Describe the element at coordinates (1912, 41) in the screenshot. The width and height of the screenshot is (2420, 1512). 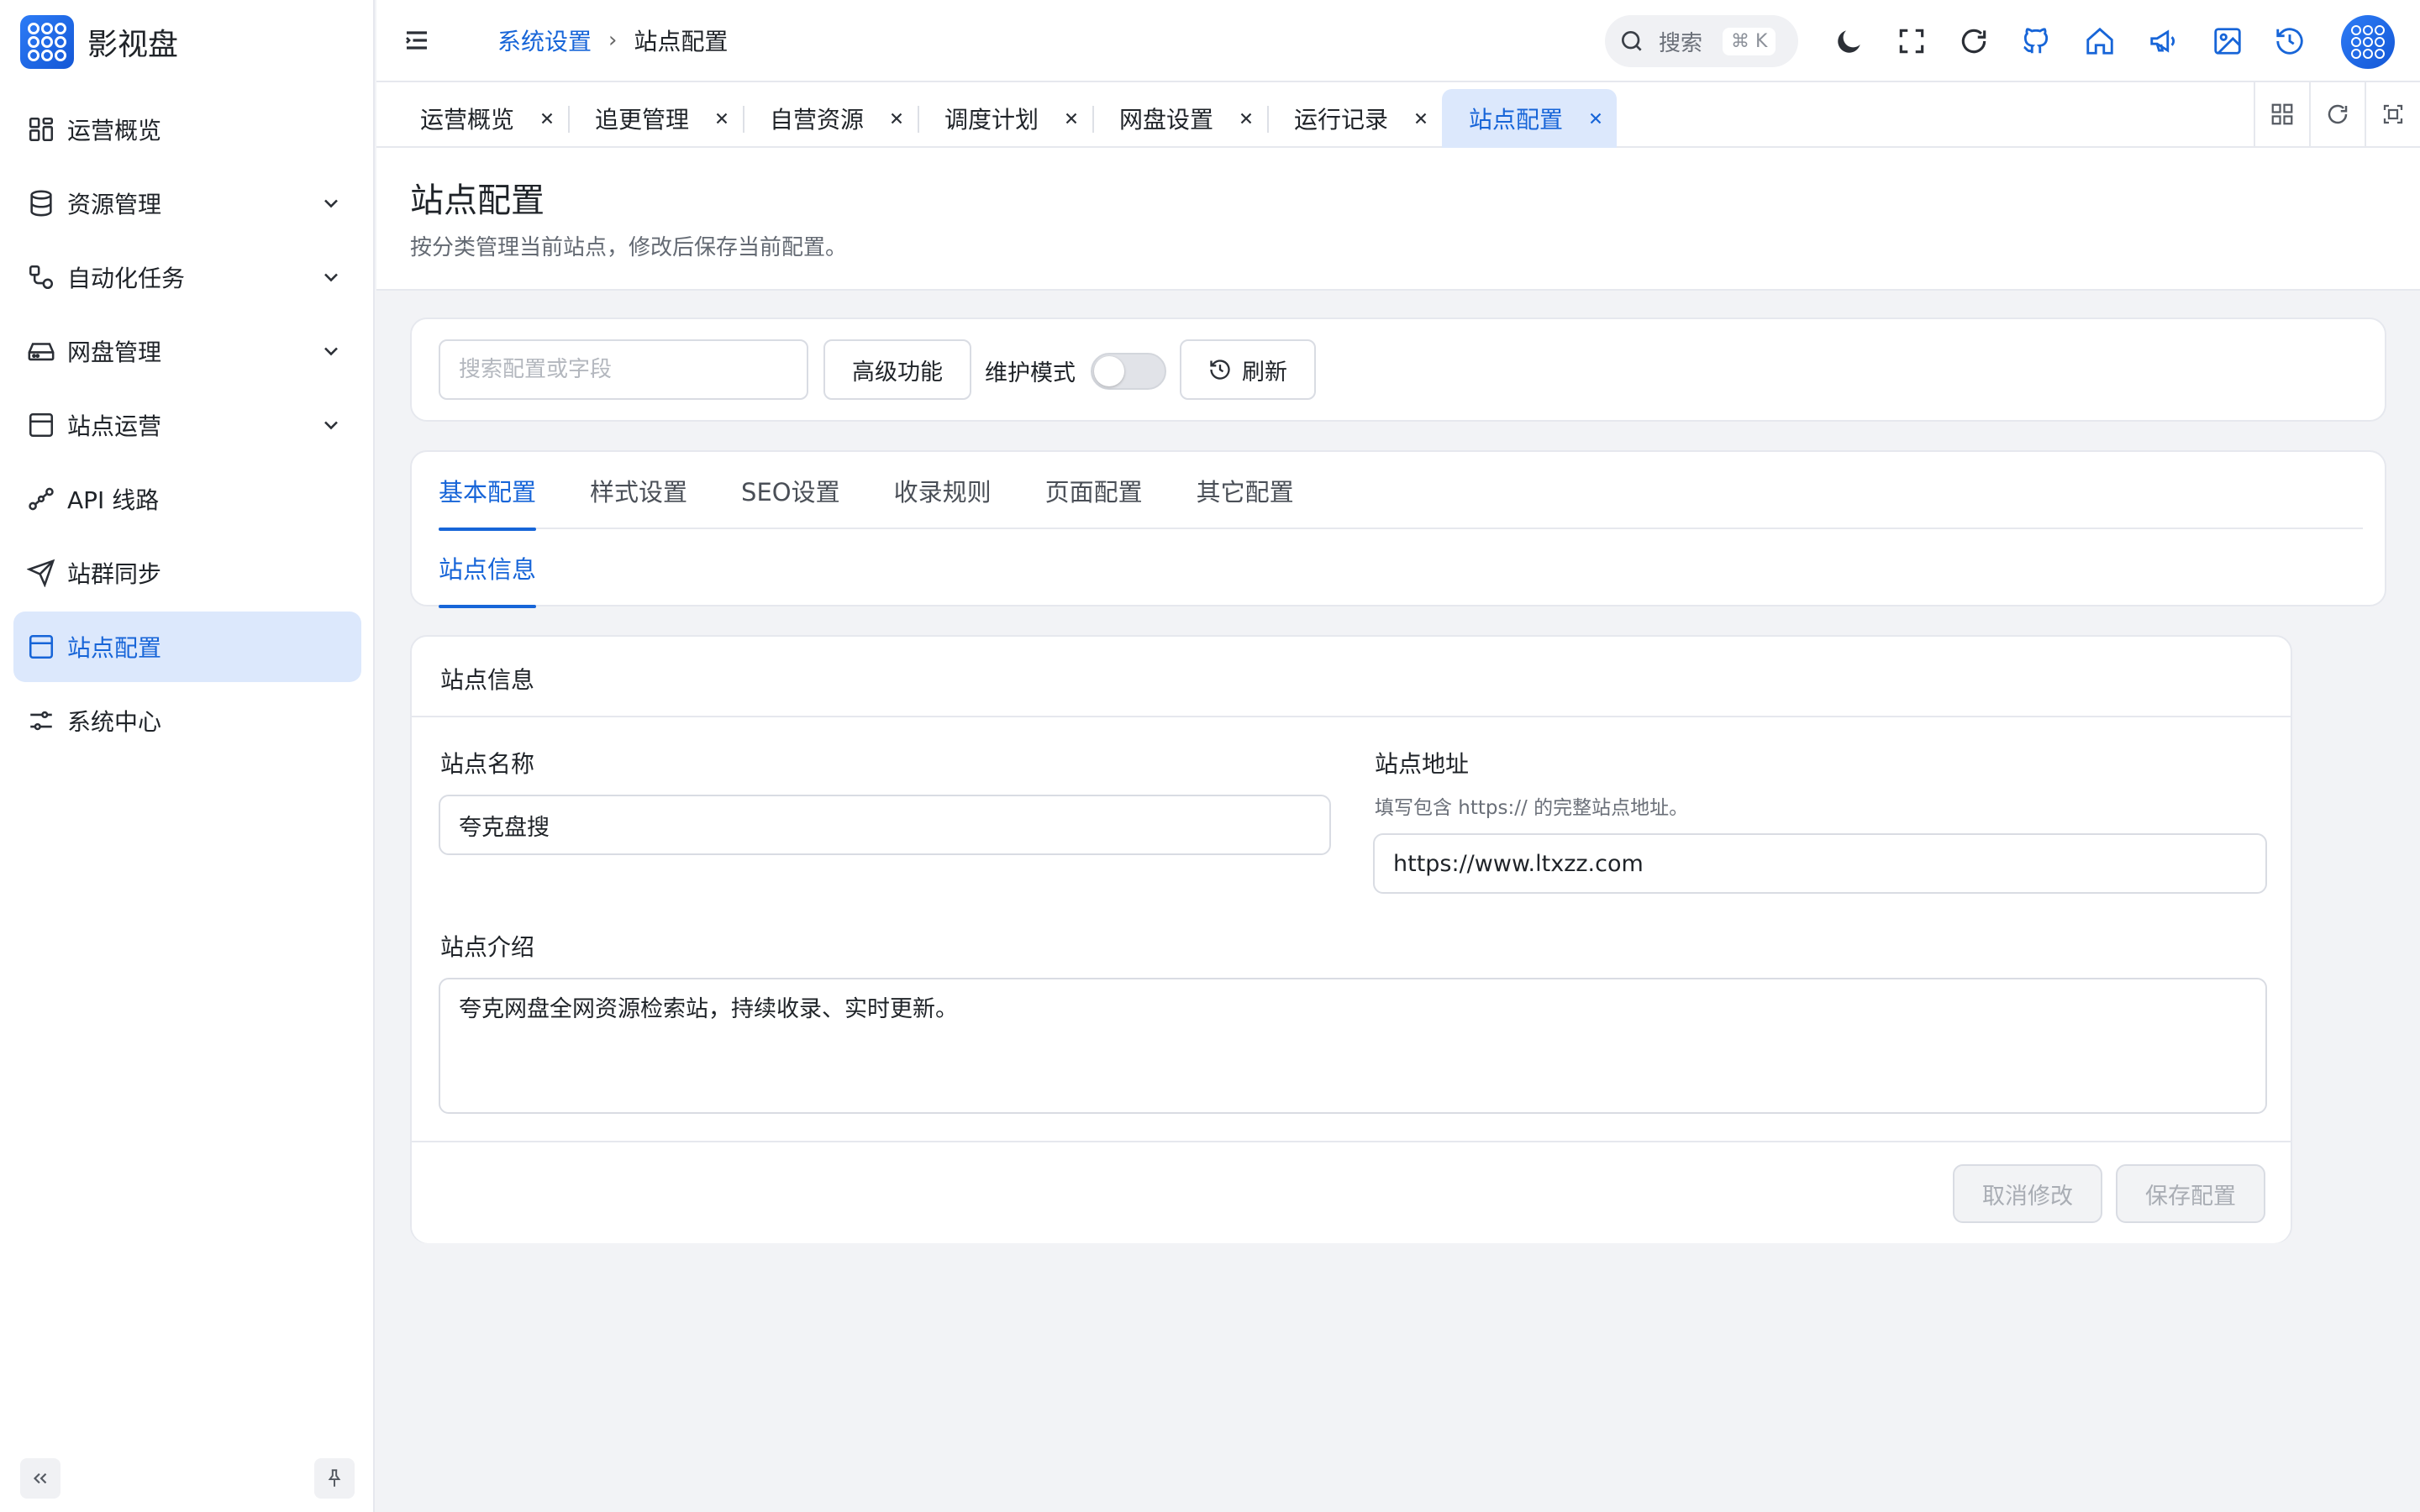
I see `fullscreen-icon` at that location.